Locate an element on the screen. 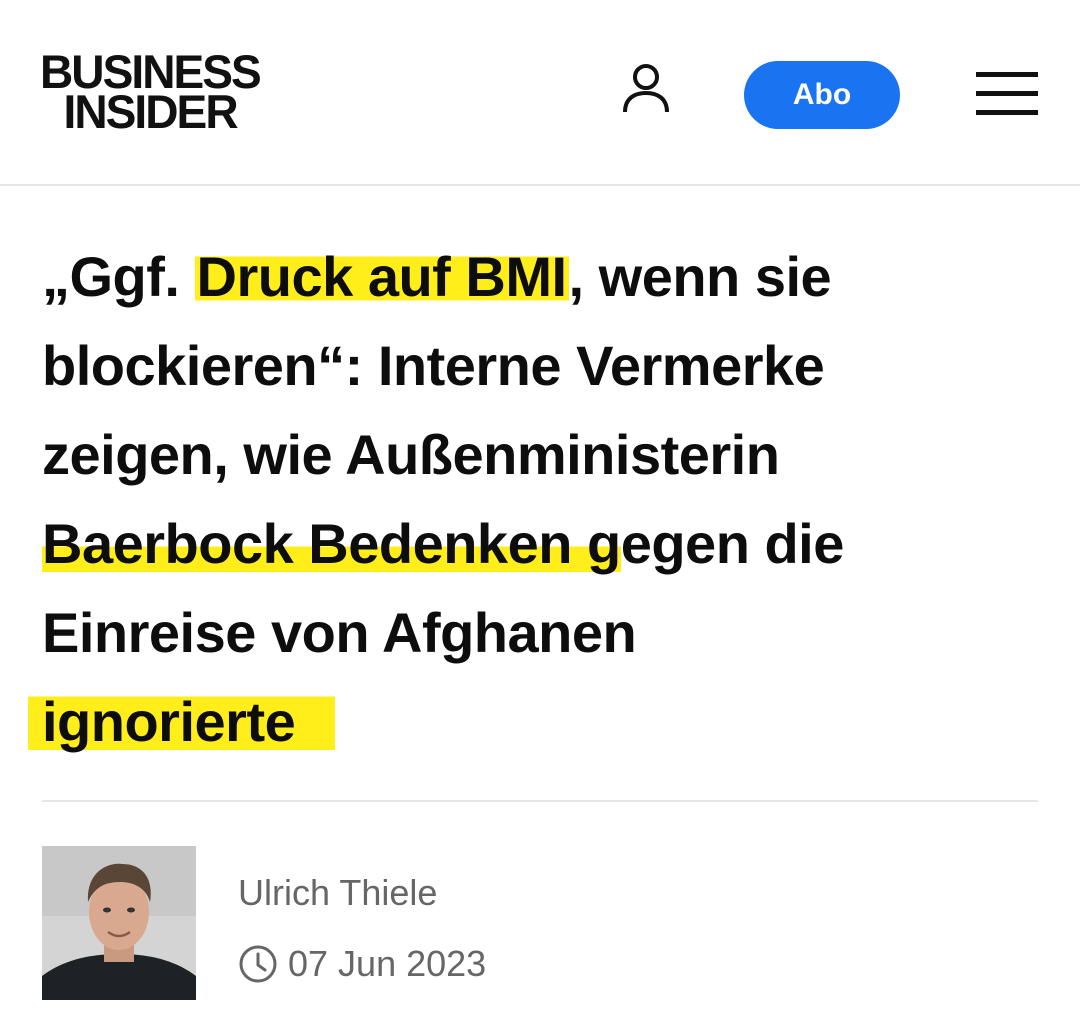 The image size is (1080, 1020). highlighted-text: Baerbock Bedenken g is located at coordinates (331, 543).